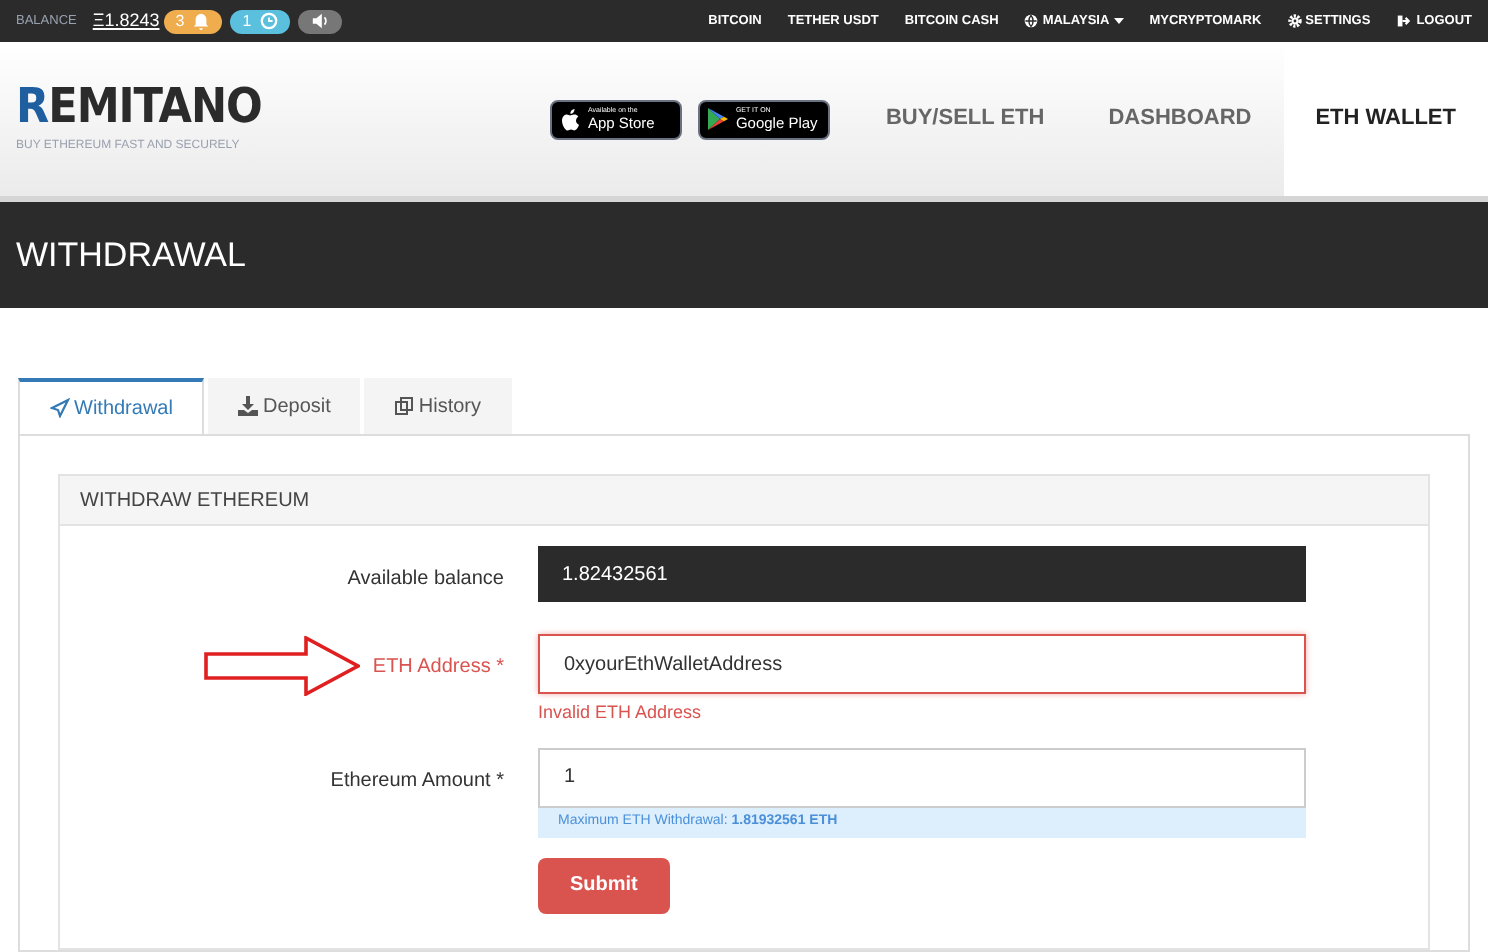  What do you see at coordinates (922, 574) in the screenshot?
I see `balance-field: 1.82432561` at bounding box center [922, 574].